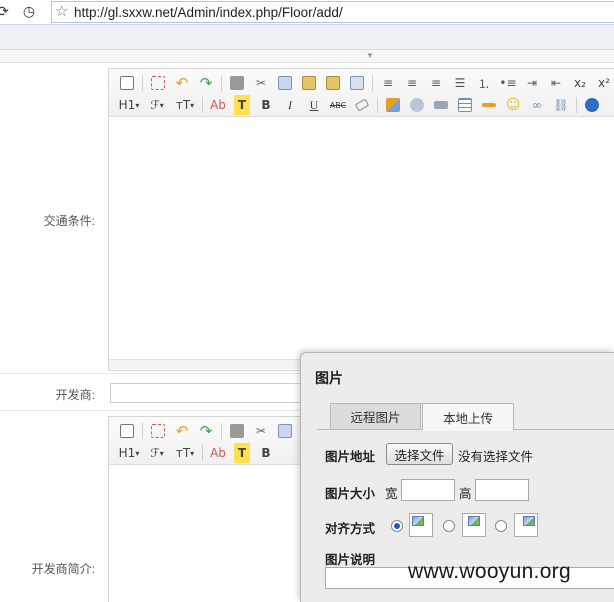 The height and width of the screenshot is (602, 614). Describe the element at coordinates (309, 83) in the screenshot. I see `paste-icon` at that location.